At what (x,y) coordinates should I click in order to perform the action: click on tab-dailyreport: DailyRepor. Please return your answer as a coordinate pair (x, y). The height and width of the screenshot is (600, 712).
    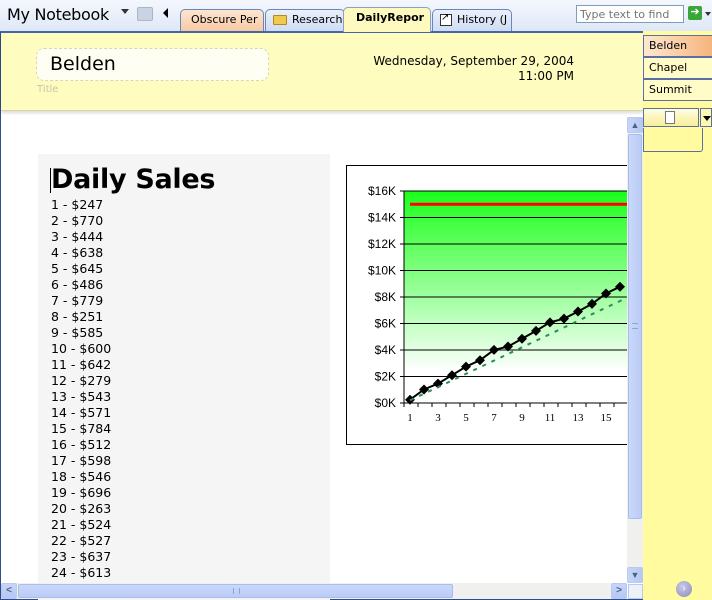
    Looking at the image, I should click on (387, 19).